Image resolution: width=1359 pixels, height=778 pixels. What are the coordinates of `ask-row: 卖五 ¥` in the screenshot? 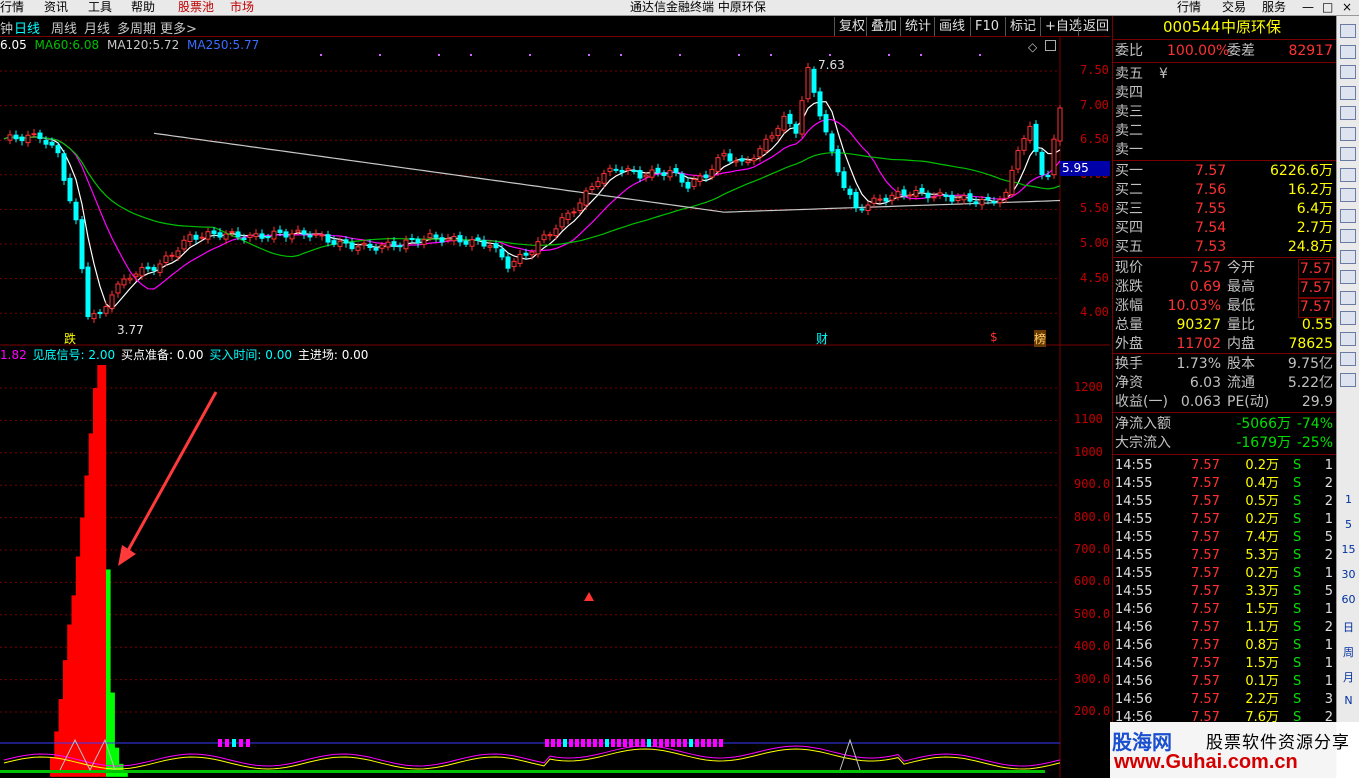 It's located at (1225, 74).